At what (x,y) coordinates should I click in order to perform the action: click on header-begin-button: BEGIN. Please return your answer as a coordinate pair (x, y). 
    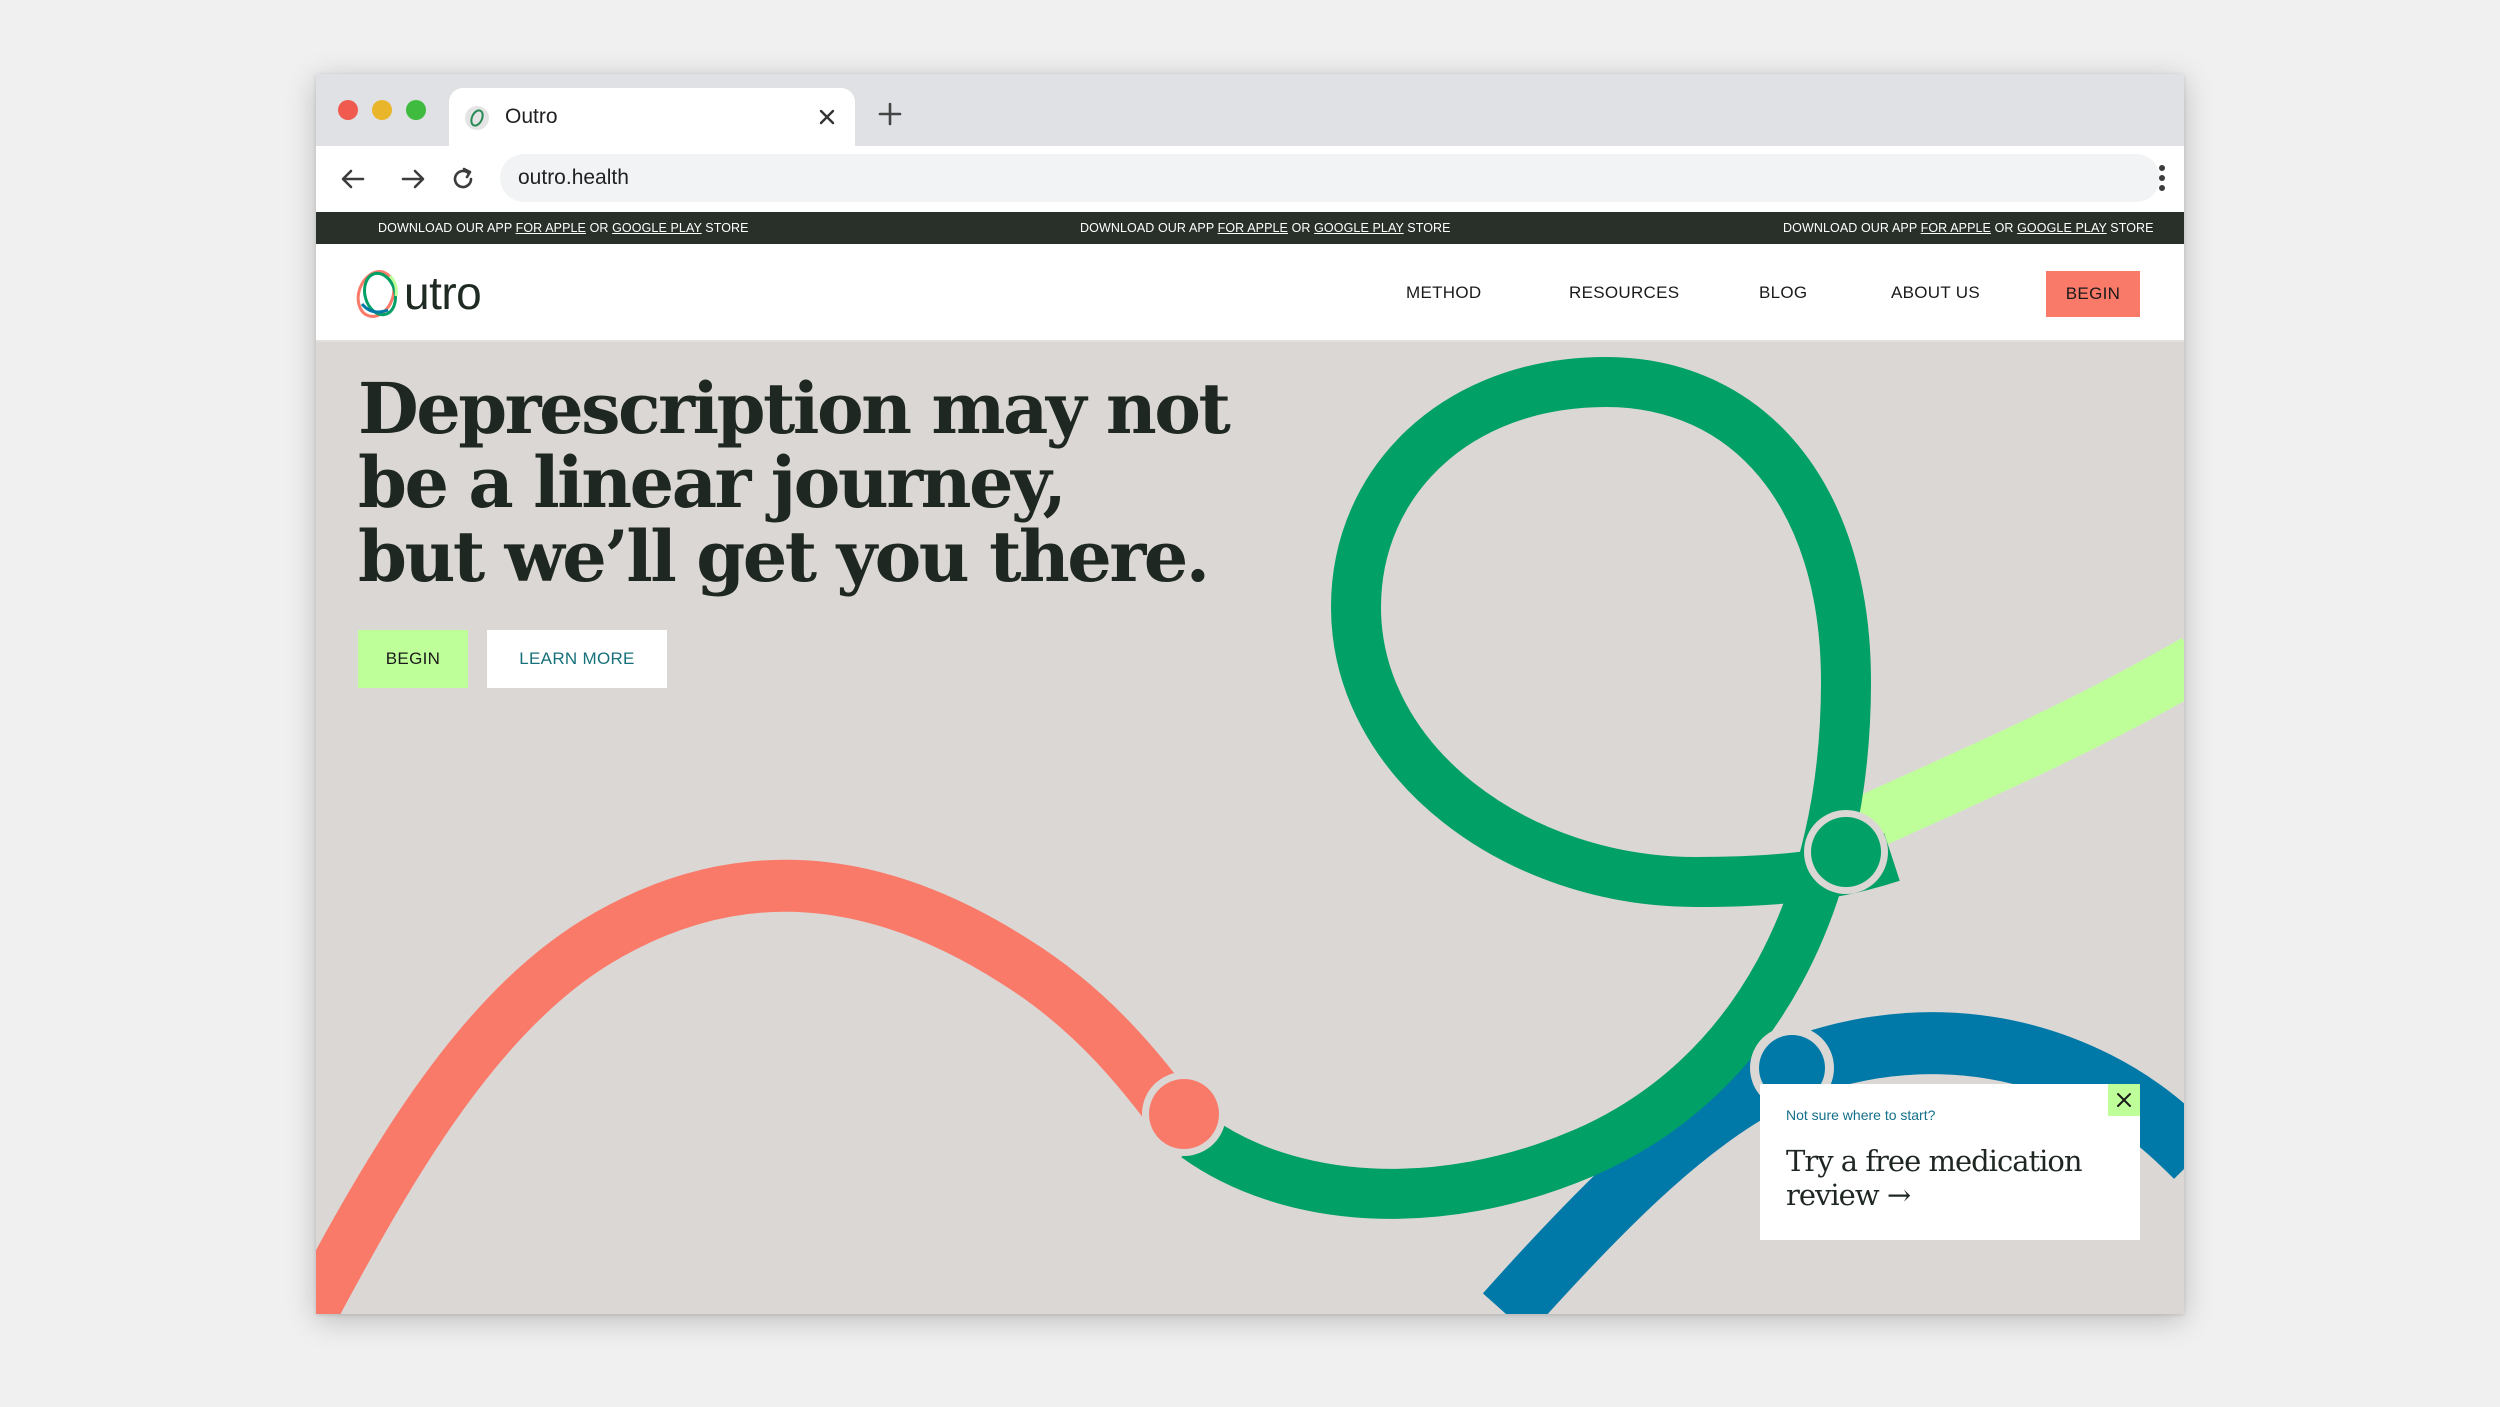
    Looking at the image, I should click on (2093, 294).